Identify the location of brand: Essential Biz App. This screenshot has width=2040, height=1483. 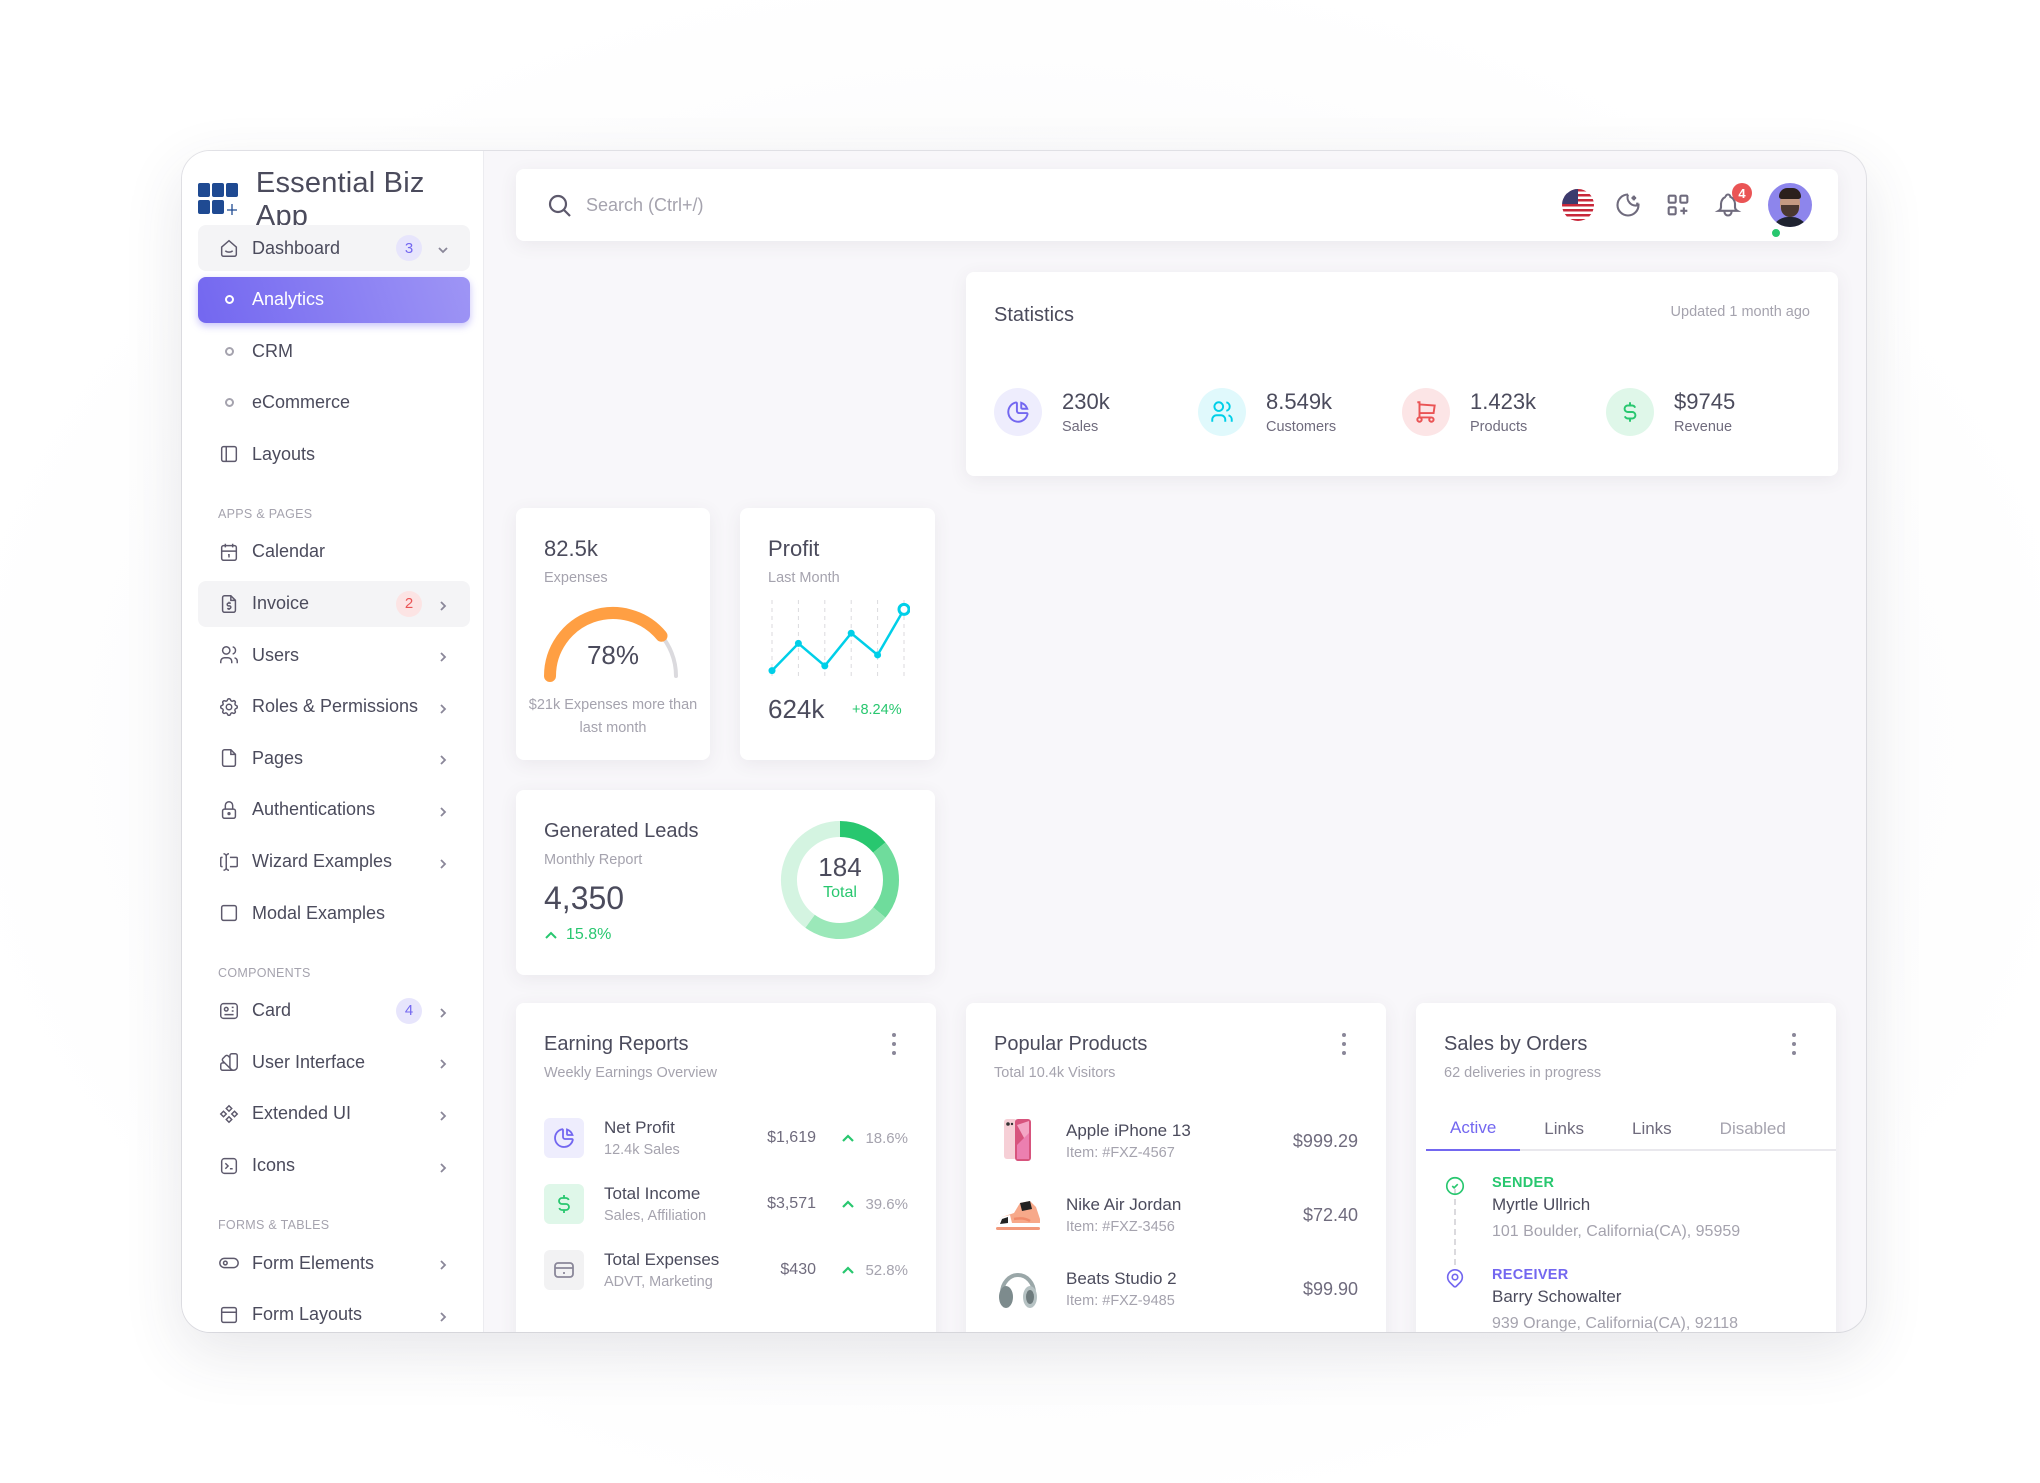
(340, 200).